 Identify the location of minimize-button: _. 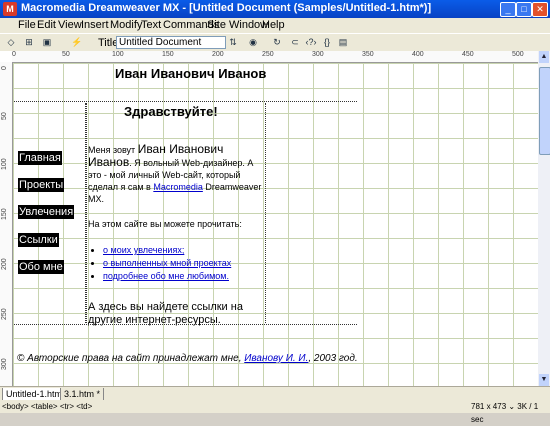
(508, 9).